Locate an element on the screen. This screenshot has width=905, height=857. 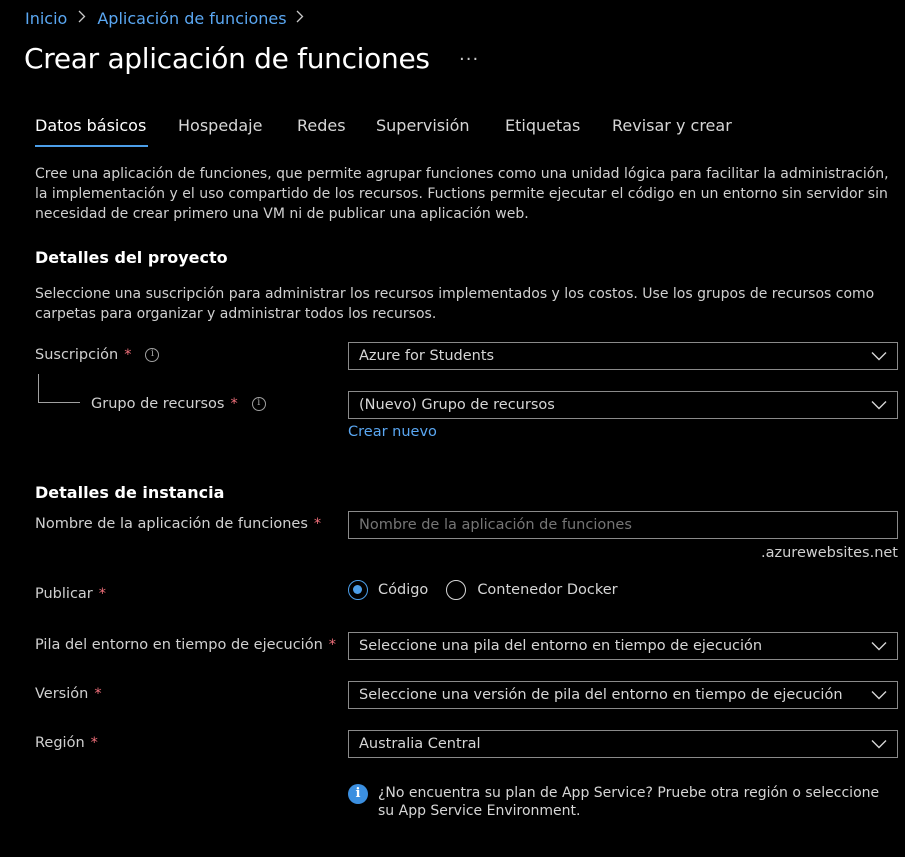
active-tab-indicator is located at coordinates (91, 146).